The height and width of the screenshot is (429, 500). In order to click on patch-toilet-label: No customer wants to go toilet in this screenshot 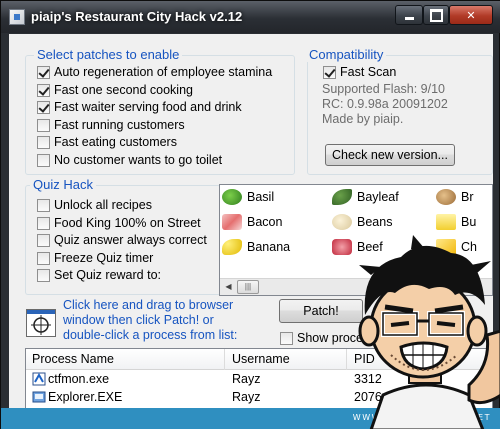, I will do `click(138, 160)`.